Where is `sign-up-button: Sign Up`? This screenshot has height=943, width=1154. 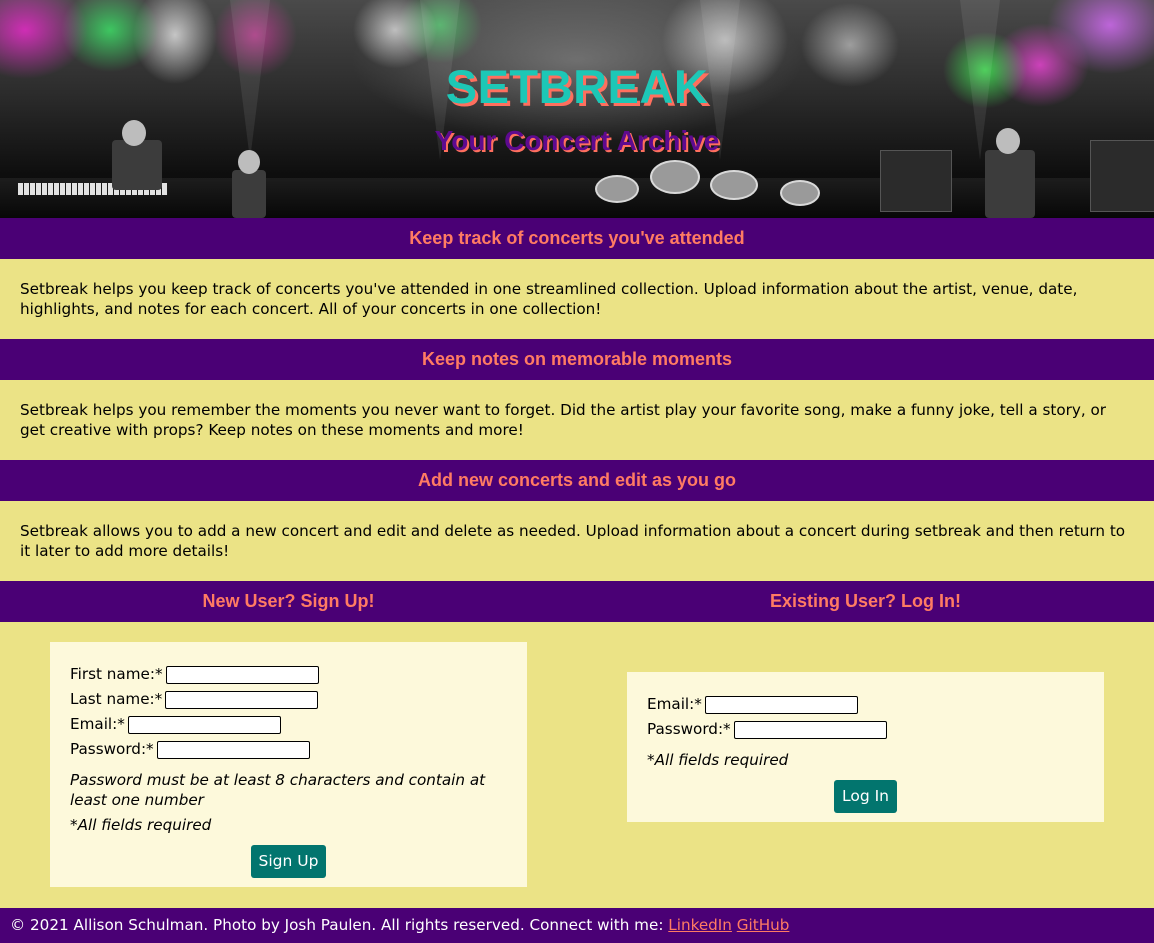 sign-up-button: Sign Up is located at coordinates (288, 861).